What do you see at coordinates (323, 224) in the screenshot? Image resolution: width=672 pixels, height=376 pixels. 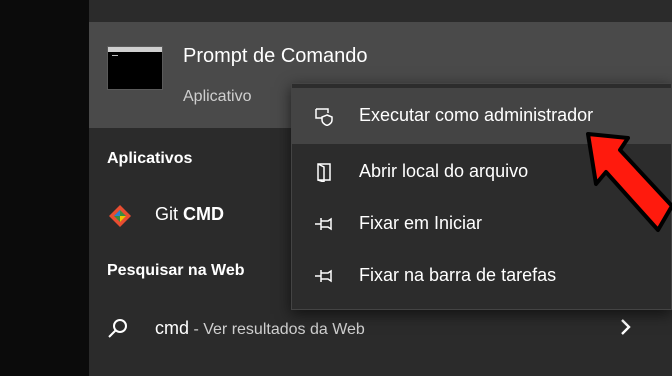 I see `pin-icon` at bounding box center [323, 224].